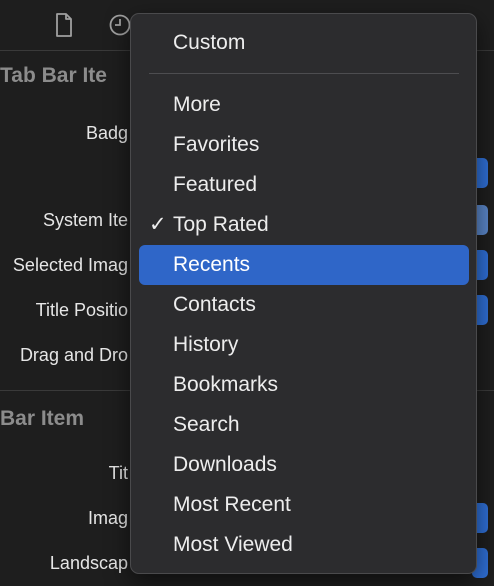 Image resolution: width=494 pixels, height=586 pixels. Describe the element at coordinates (214, 304) in the screenshot. I see `menu-item-label: Contacts` at that location.